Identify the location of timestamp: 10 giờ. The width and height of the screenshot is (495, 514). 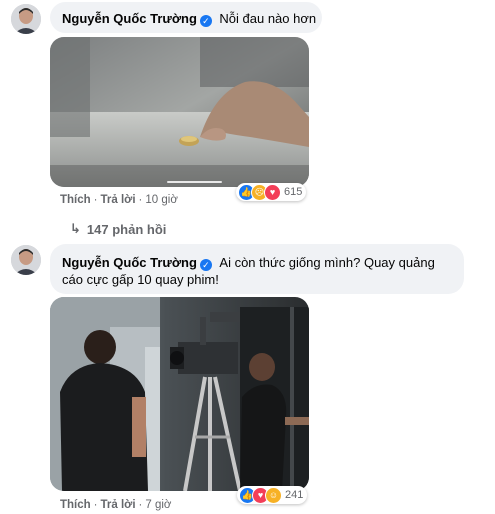
(161, 200).